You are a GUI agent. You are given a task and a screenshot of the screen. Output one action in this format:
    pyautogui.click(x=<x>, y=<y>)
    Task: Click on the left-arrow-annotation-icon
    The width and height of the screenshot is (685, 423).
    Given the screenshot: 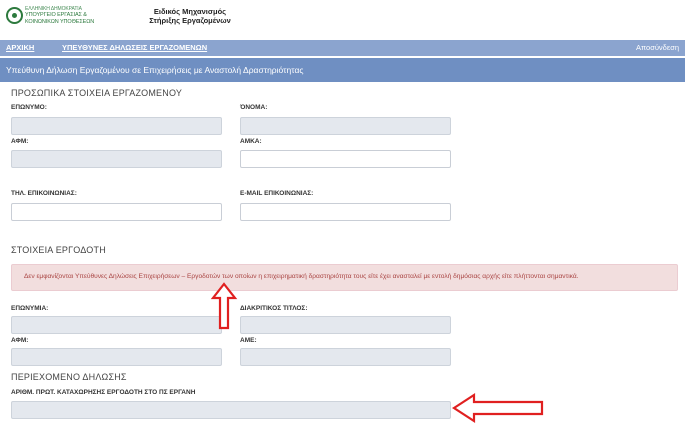 What is the action you would take?
    pyautogui.click(x=497, y=407)
    